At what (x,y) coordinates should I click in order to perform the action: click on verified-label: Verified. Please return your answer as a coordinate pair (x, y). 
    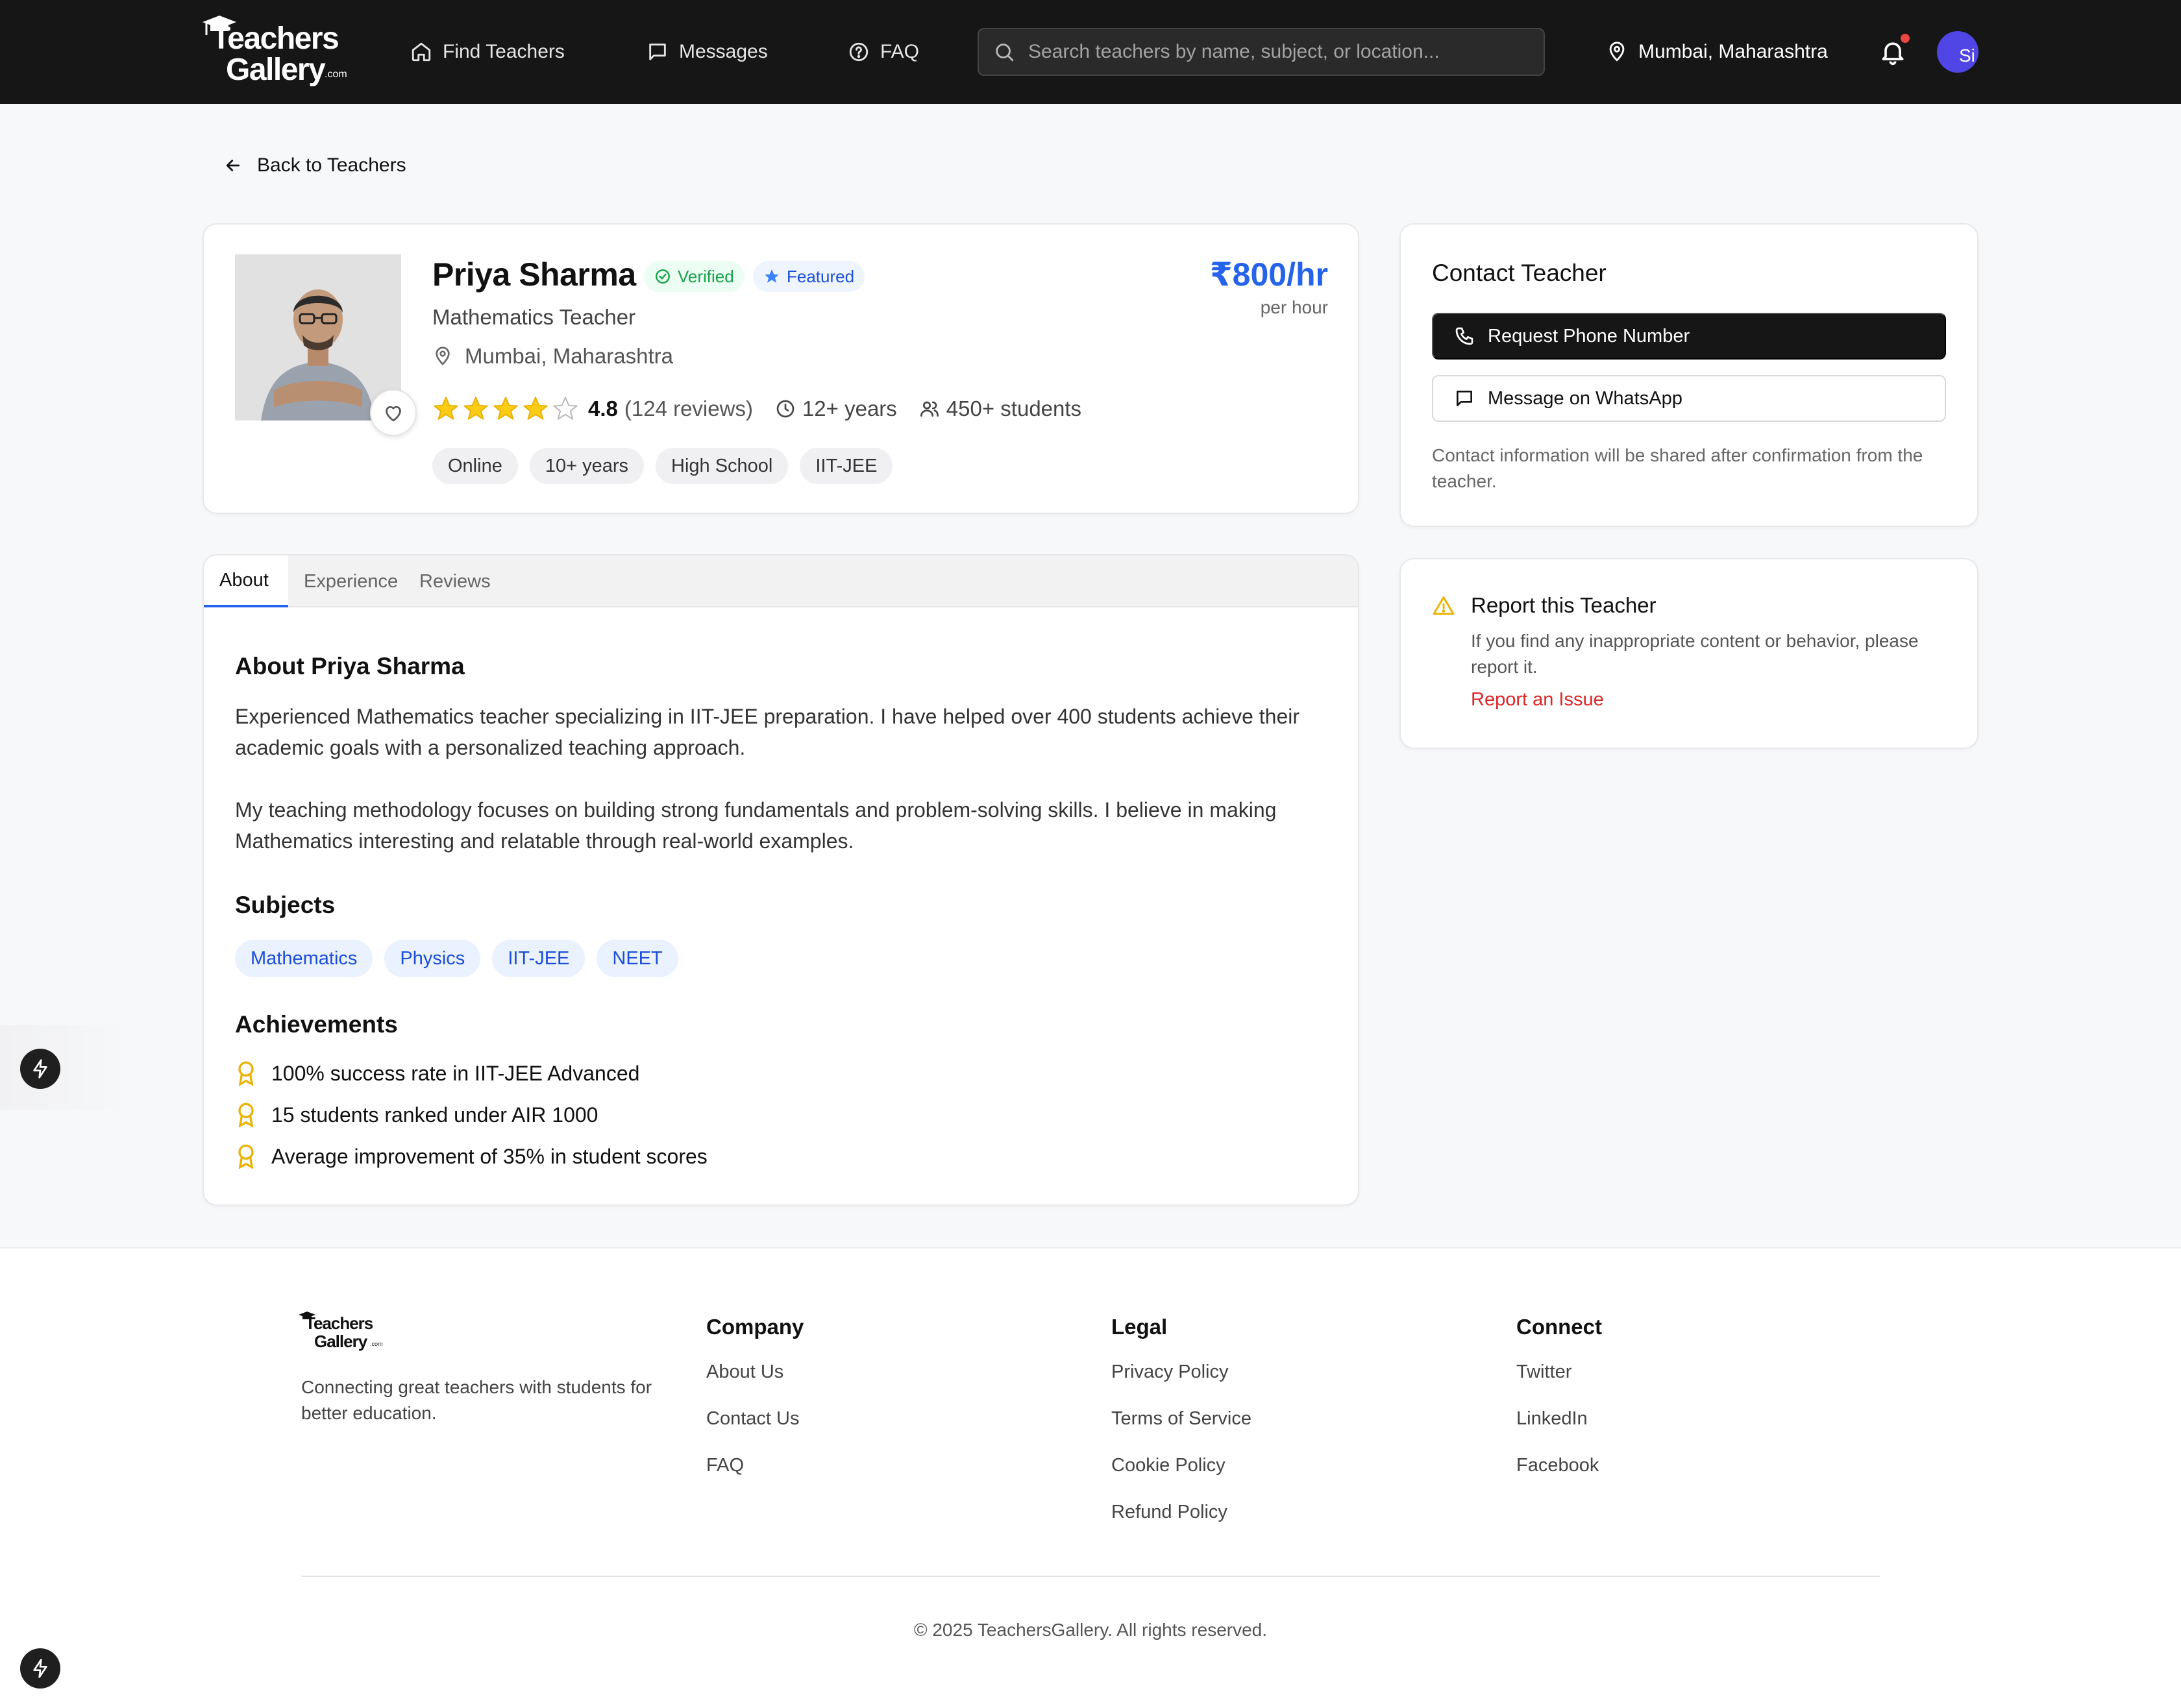
    Looking at the image, I should click on (706, 276).